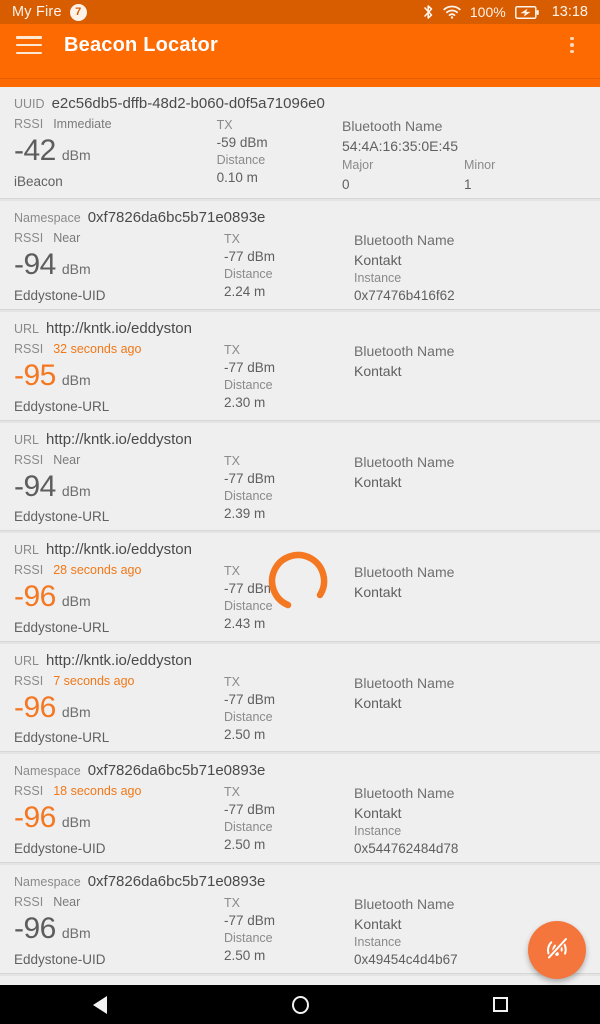  Describe the element at coordinates (480, 165) in the screenshot. I see `minor-label: Minor` at that location.